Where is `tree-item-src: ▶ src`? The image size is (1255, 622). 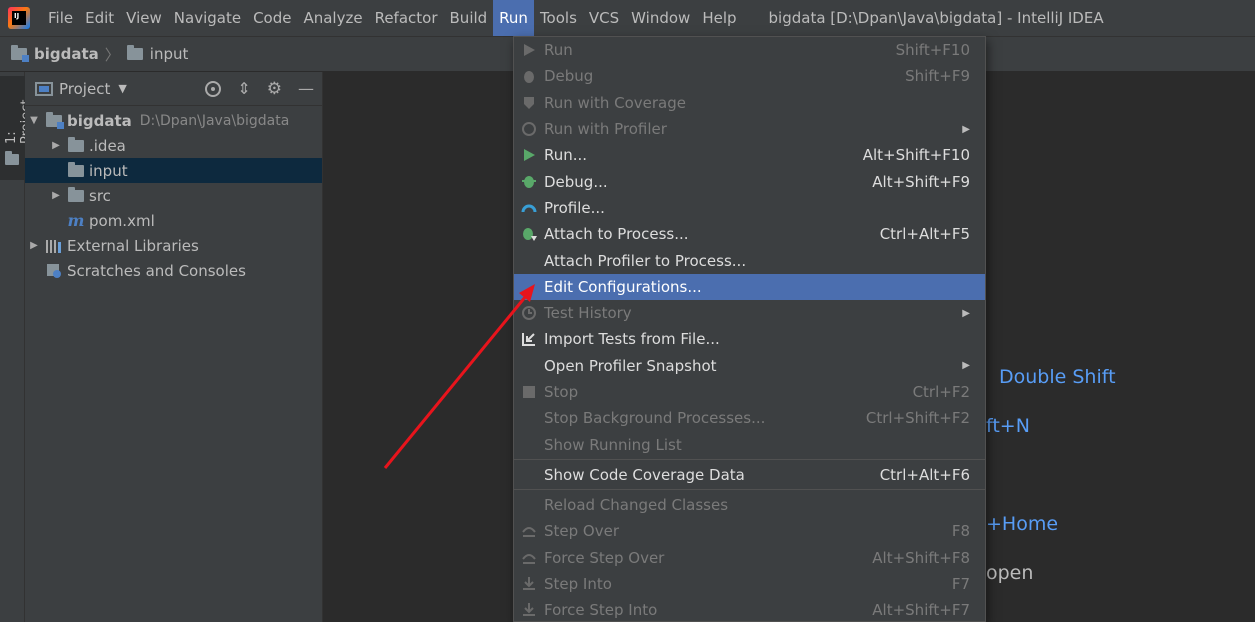
tree-item-src: ▶ src is located at coordinates (173, 195).